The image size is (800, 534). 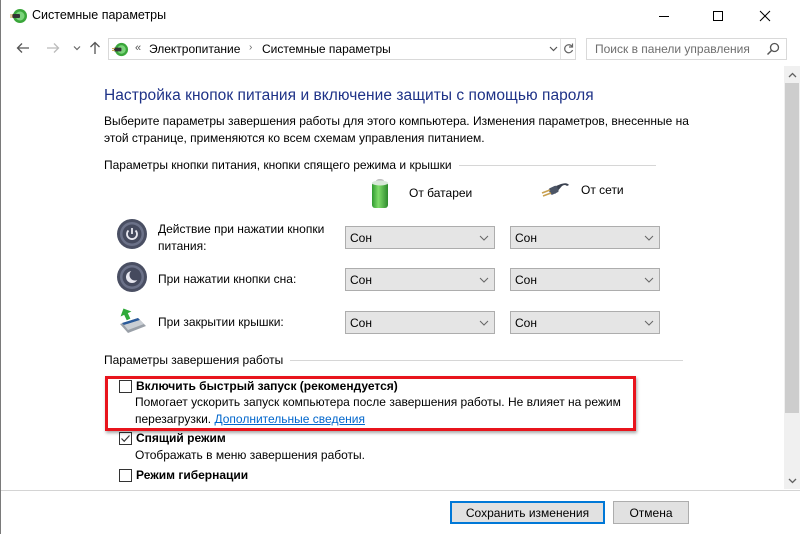 I want to click on fast-startup-option: Включить быстрый запуск (рекомендуется), so click(x=258, y=386).